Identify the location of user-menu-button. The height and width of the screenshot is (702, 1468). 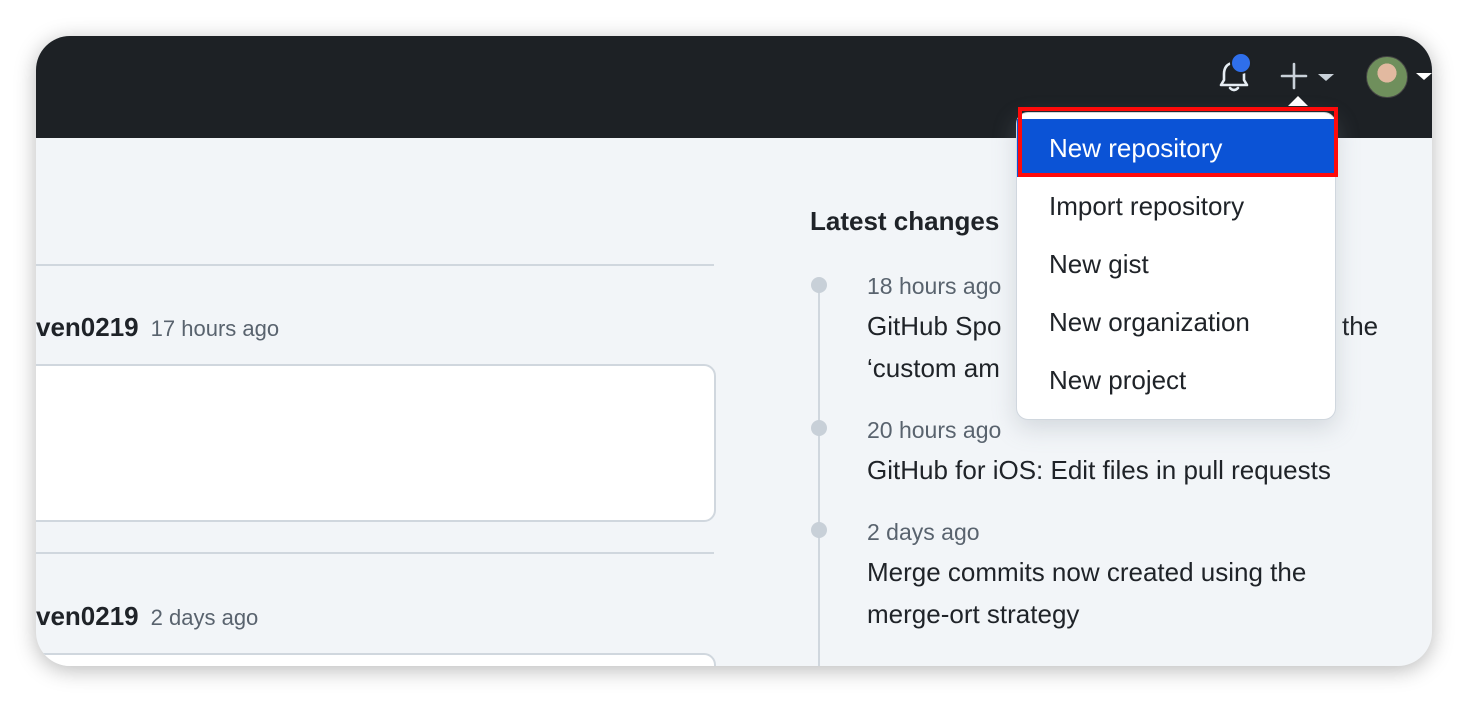
(1399, 78).